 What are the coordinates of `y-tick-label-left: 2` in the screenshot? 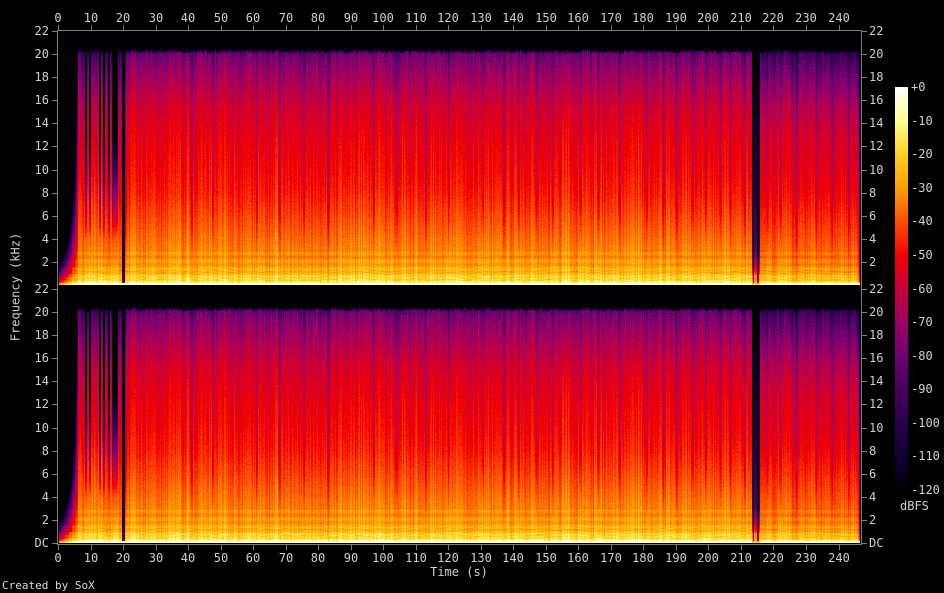 It's located at (45, 262).